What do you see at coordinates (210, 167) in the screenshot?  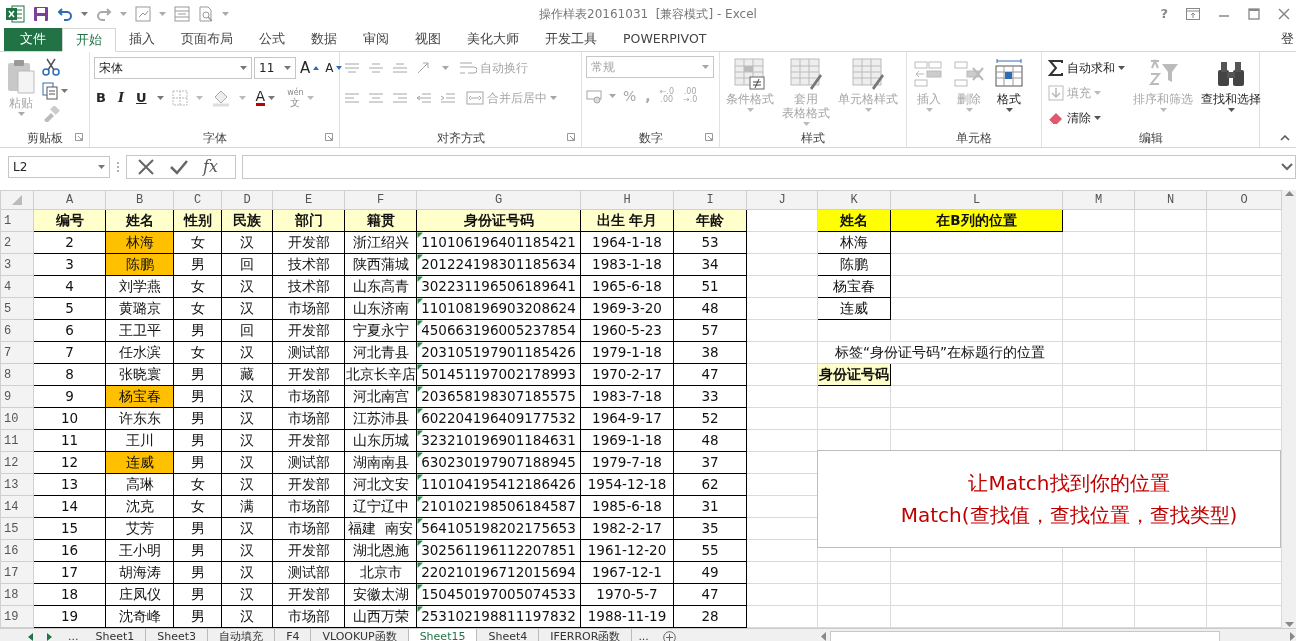 I see `insert-function-button: fx` at bounding box center [210, 167].